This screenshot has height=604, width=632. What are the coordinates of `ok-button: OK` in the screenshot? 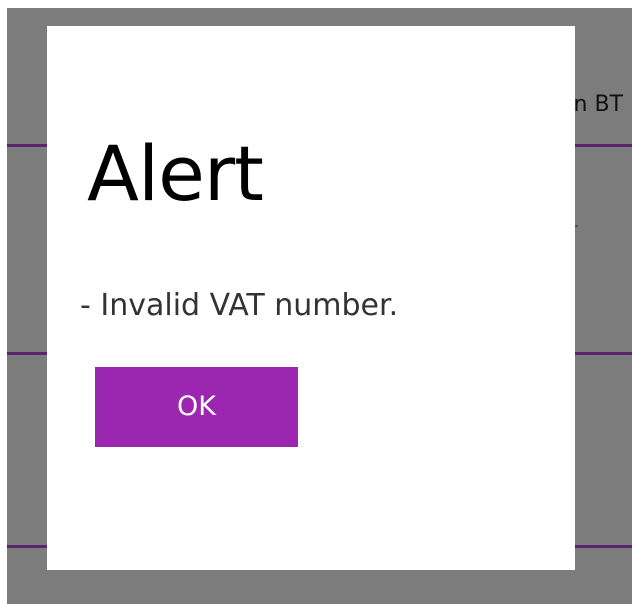 It's located at (196, 407).